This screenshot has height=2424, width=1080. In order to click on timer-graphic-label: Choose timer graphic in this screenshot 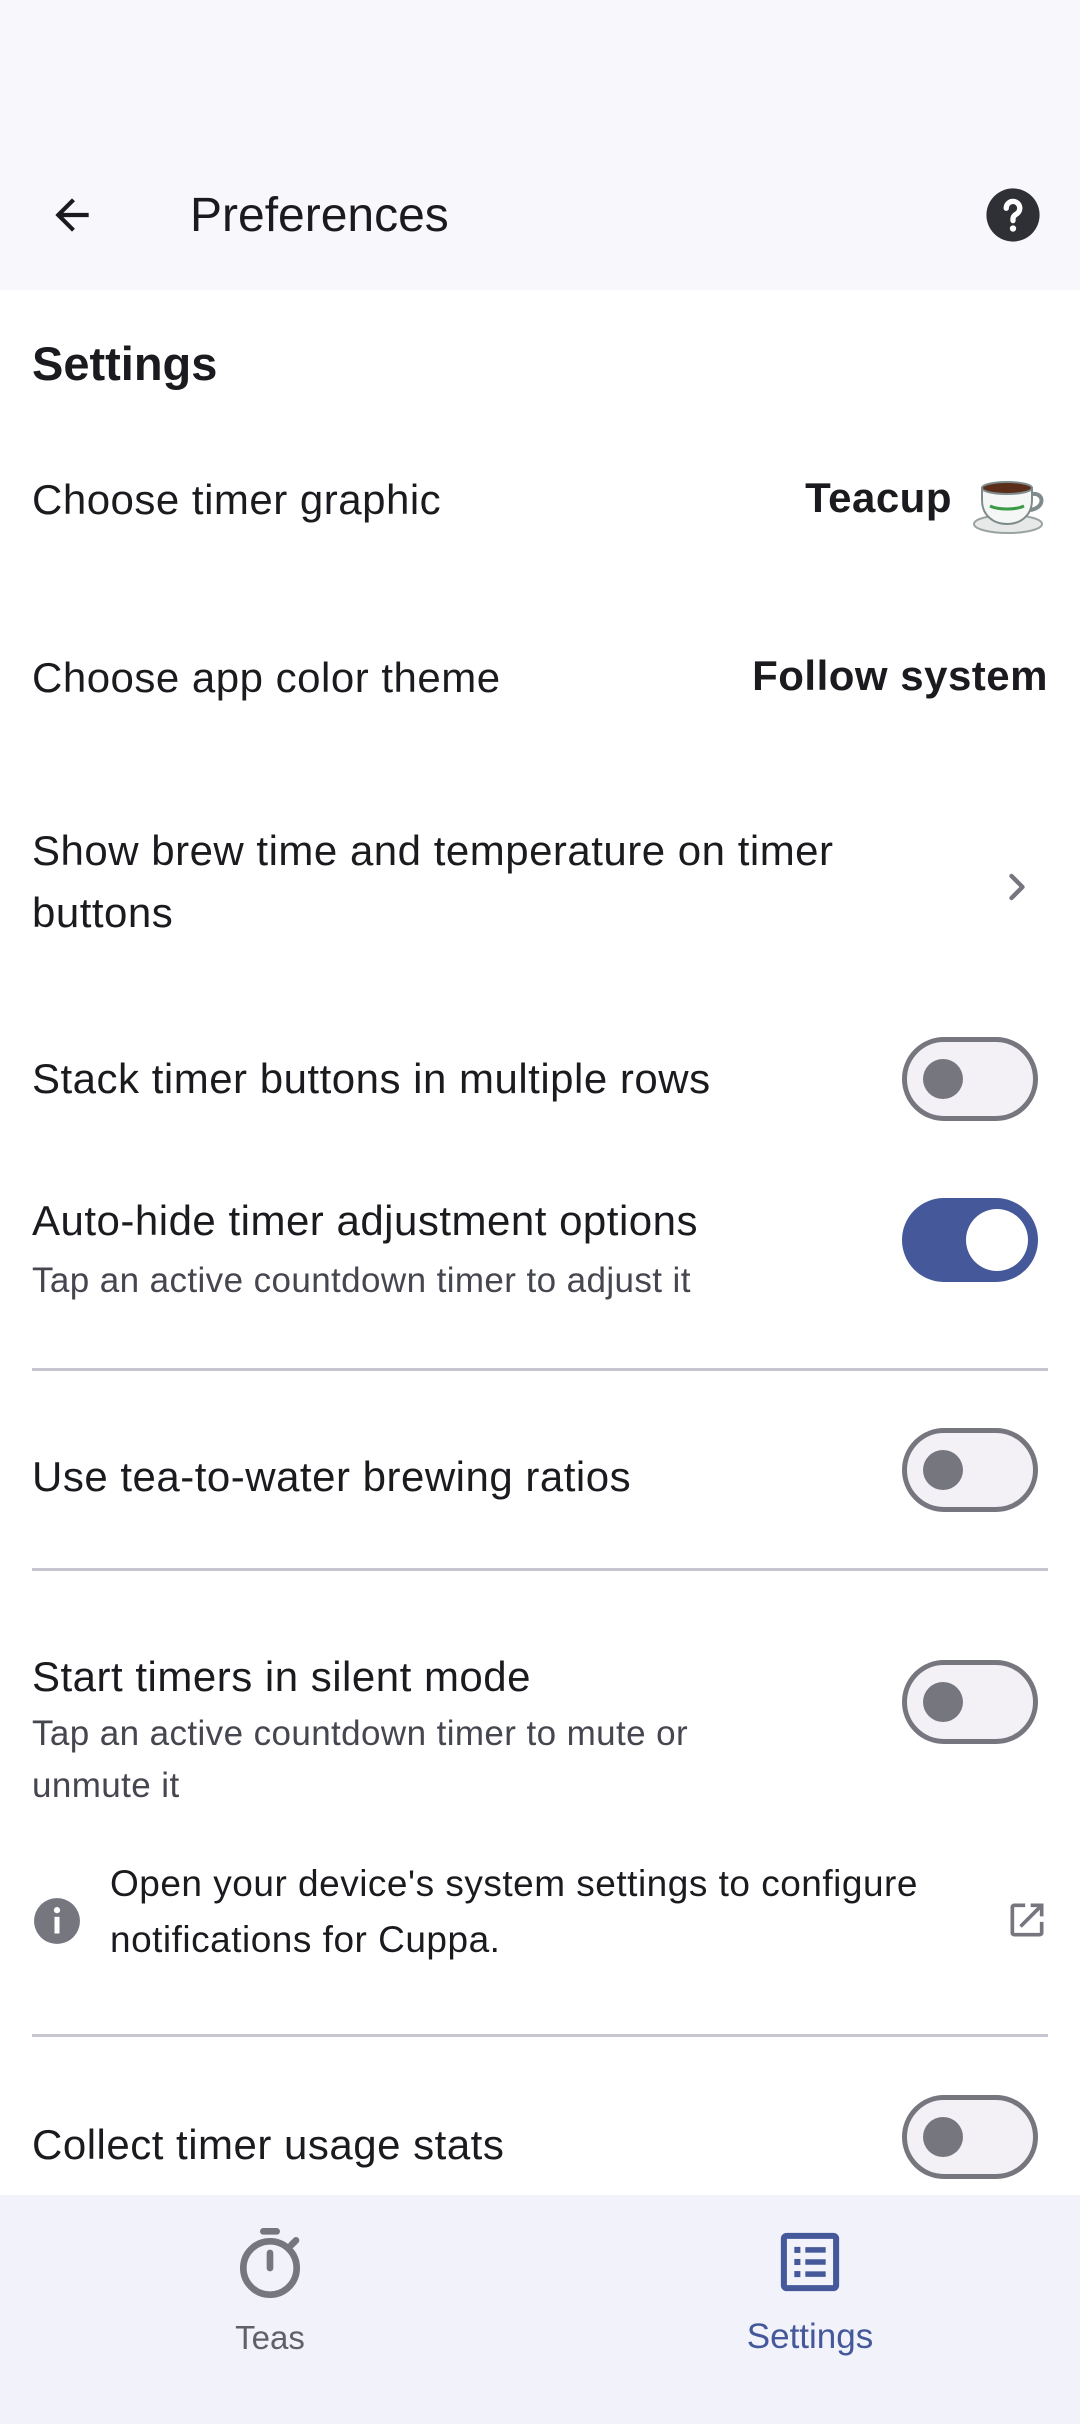, I will do `click(237, 499)`.